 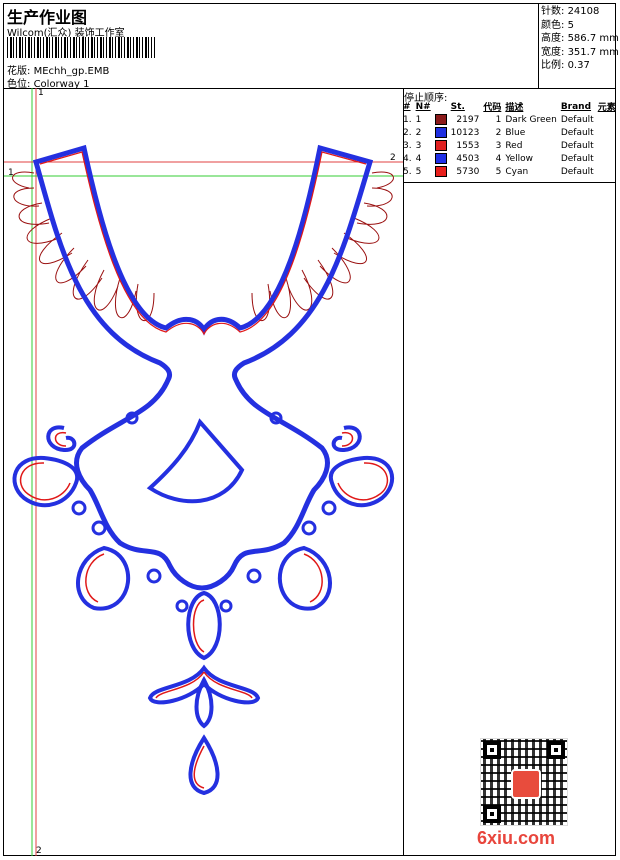 What do you see at coordinates (492, 108) in the screenshot?
I see `col-header-code: 代码` at bounding box center [492, 108].